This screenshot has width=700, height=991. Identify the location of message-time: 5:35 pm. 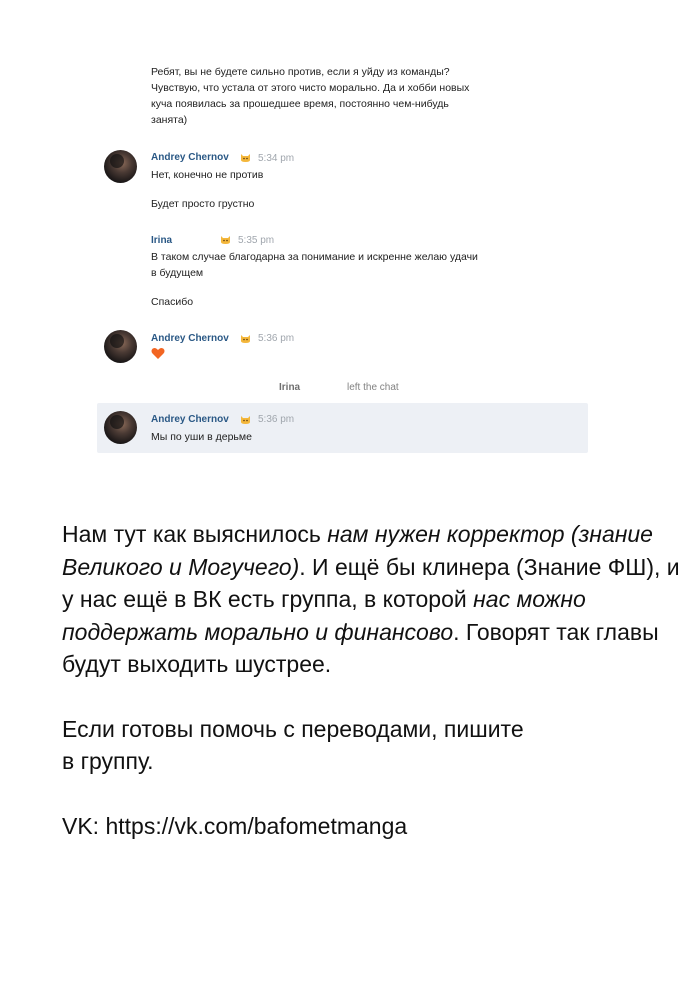
(256, 240).